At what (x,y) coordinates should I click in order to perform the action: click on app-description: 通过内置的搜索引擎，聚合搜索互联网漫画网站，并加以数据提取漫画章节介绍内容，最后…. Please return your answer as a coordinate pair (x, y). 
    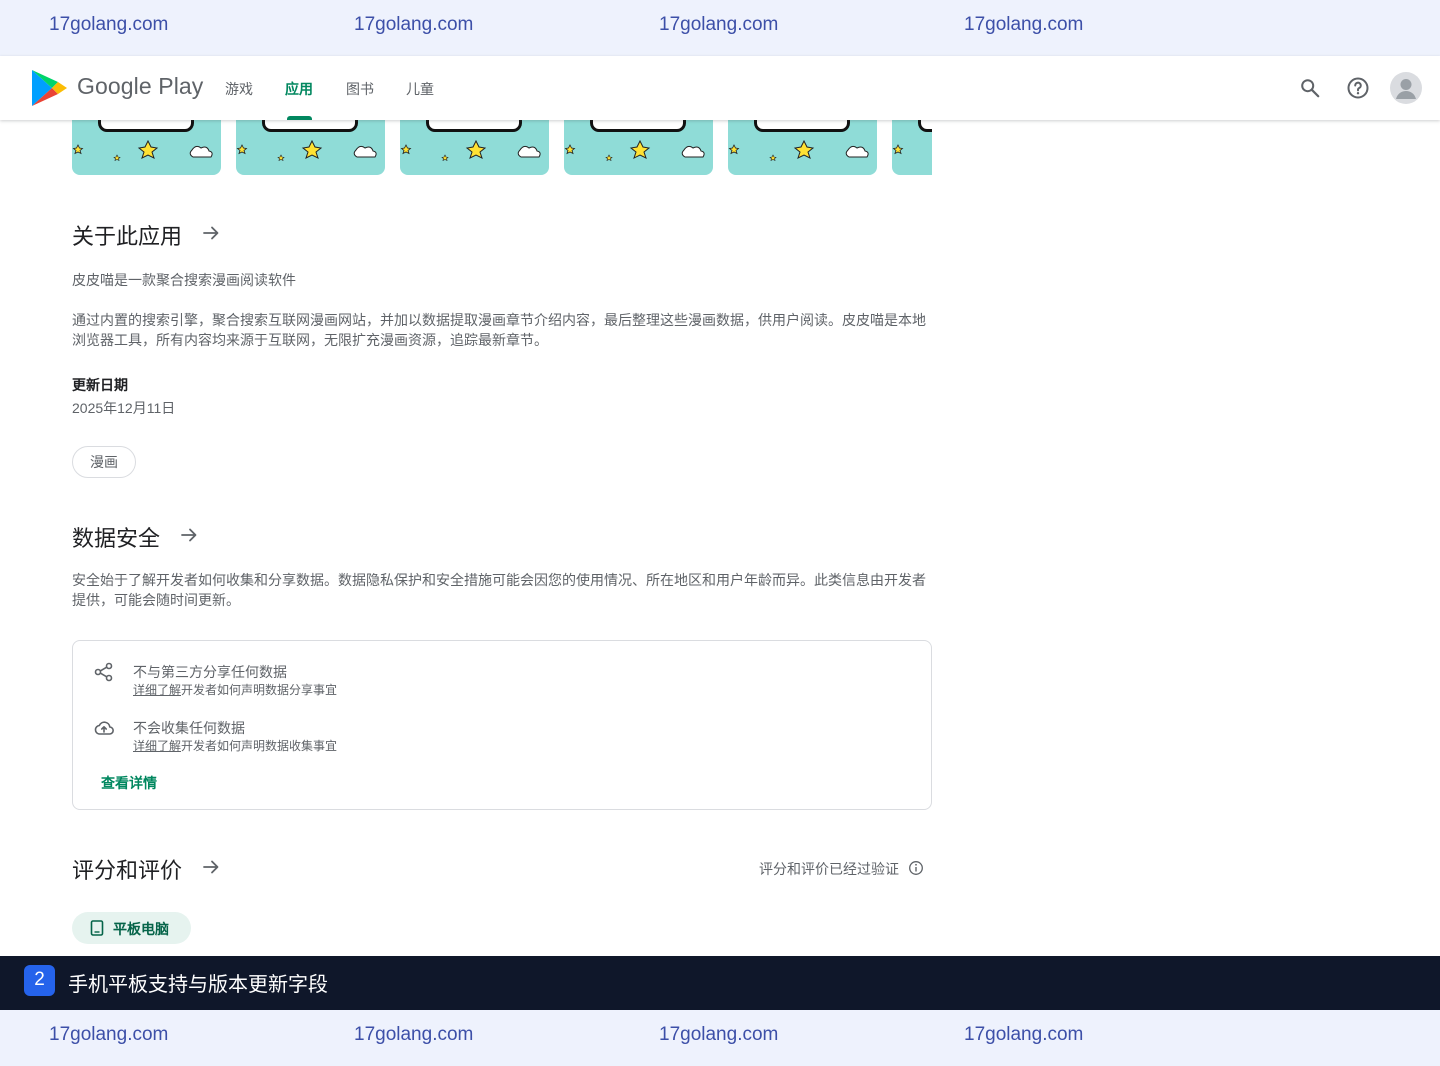
    Looking at the image, I should click on (499, 330).